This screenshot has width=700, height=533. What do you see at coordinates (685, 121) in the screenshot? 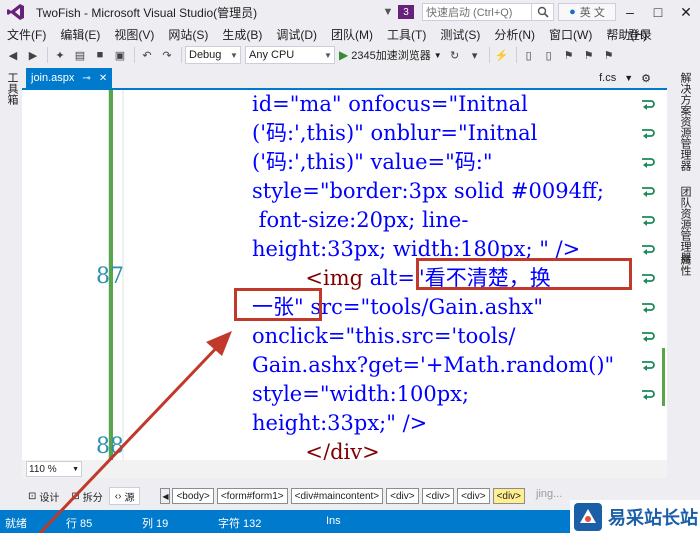
I see `solution-explorer-tab: 解决方案资源管理器` at bounding box center [685, 121].